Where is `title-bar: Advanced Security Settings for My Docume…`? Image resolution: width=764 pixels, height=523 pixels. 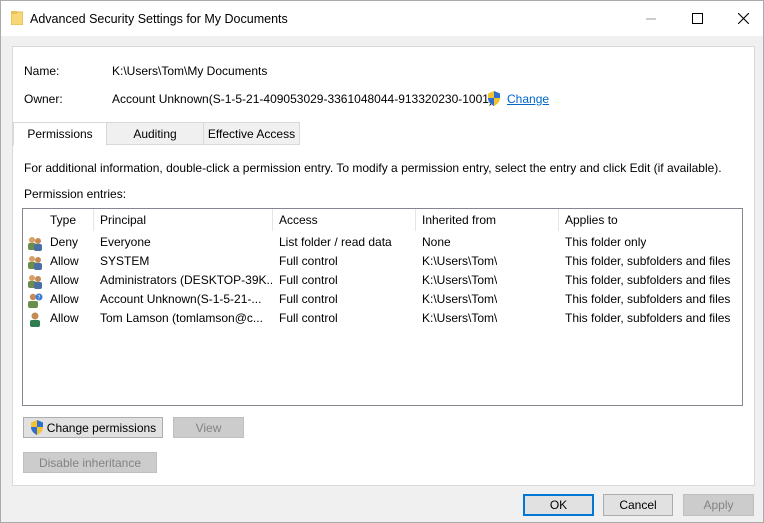
title-bar: Advanced Security Settings for My Docume… is located at coordinates (382, 18).